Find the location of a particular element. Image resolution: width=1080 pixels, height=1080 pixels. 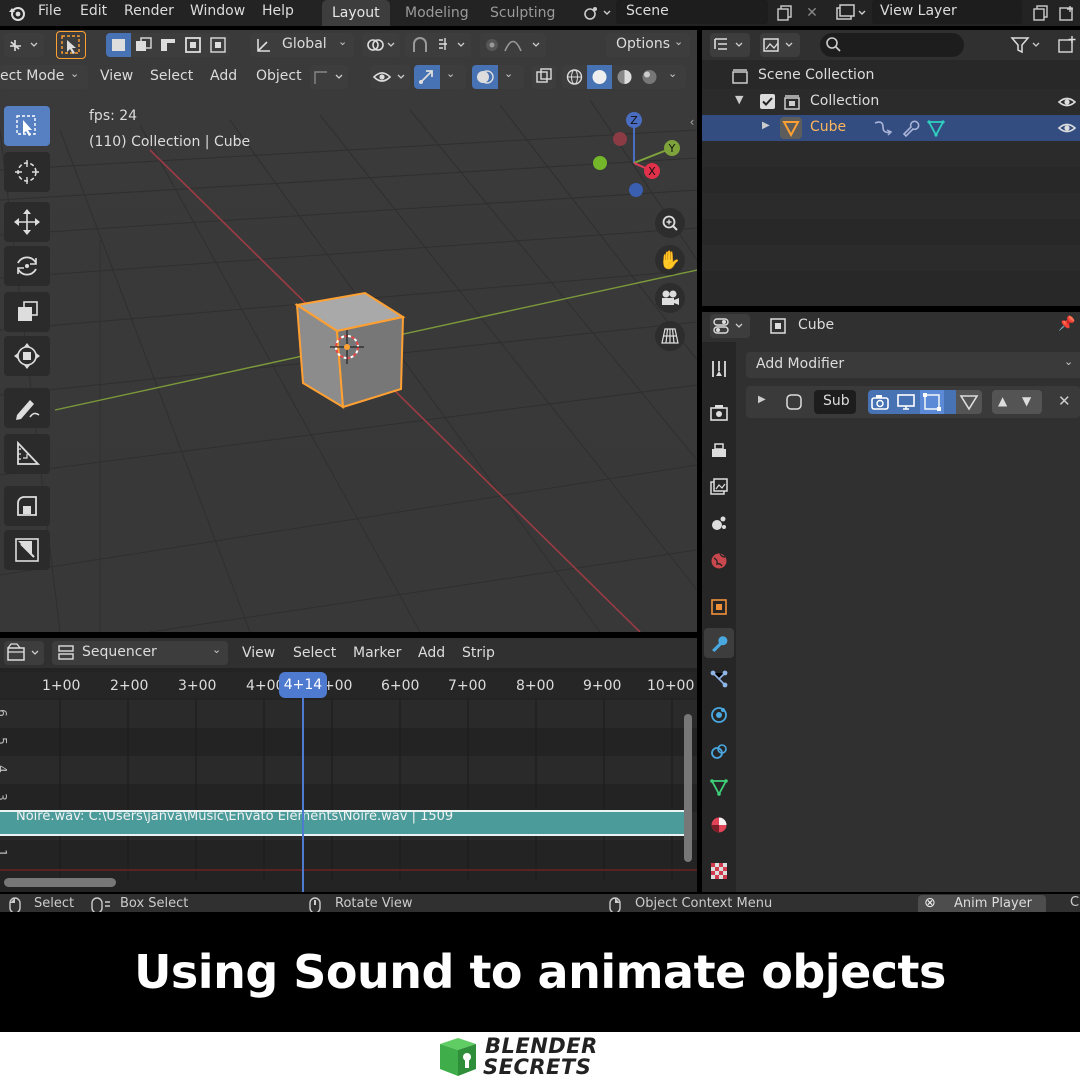

anim-player-button: ⊗ Anim Player is located at coordinates (982, 903).